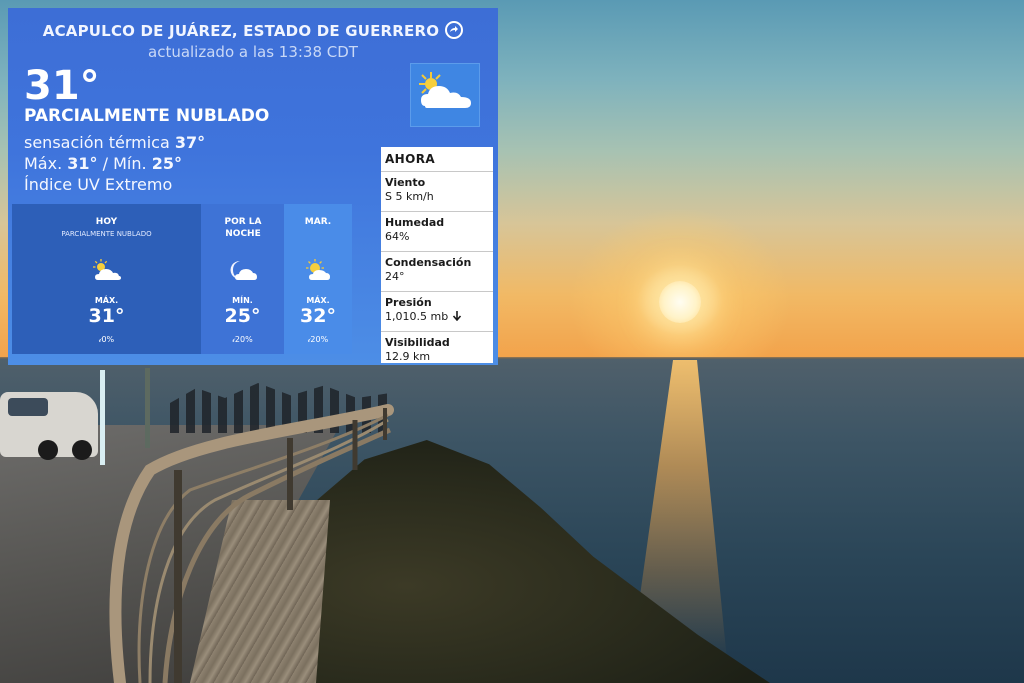 The image size is (1024, 683). I want to click on location-name: ACAPULCO DE JUÁREZ, ESTADO DE GUERRERO, so click(241, 31).